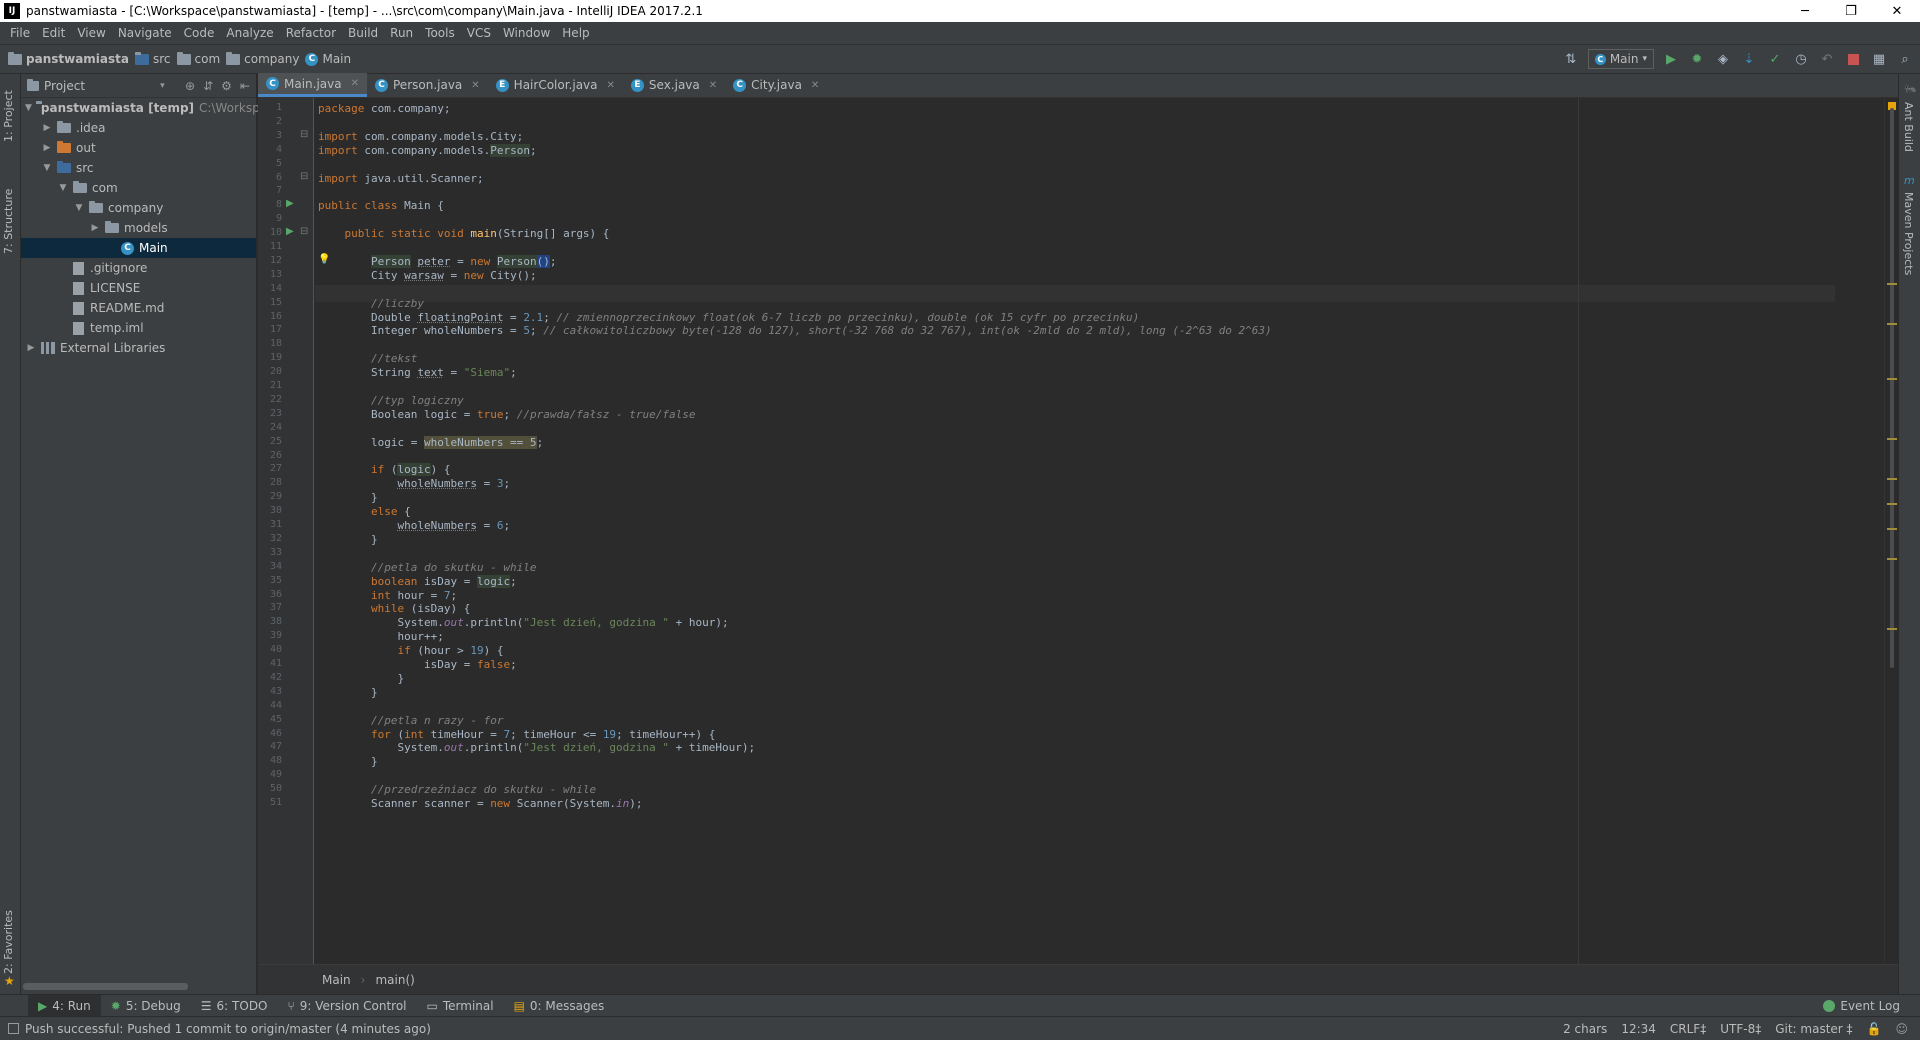 This screenshot has height=1040, width=1920. Describe the element at coordinates (312, 85) in the screenshot. I see `tab-main: C Main.java ✕` at that location.